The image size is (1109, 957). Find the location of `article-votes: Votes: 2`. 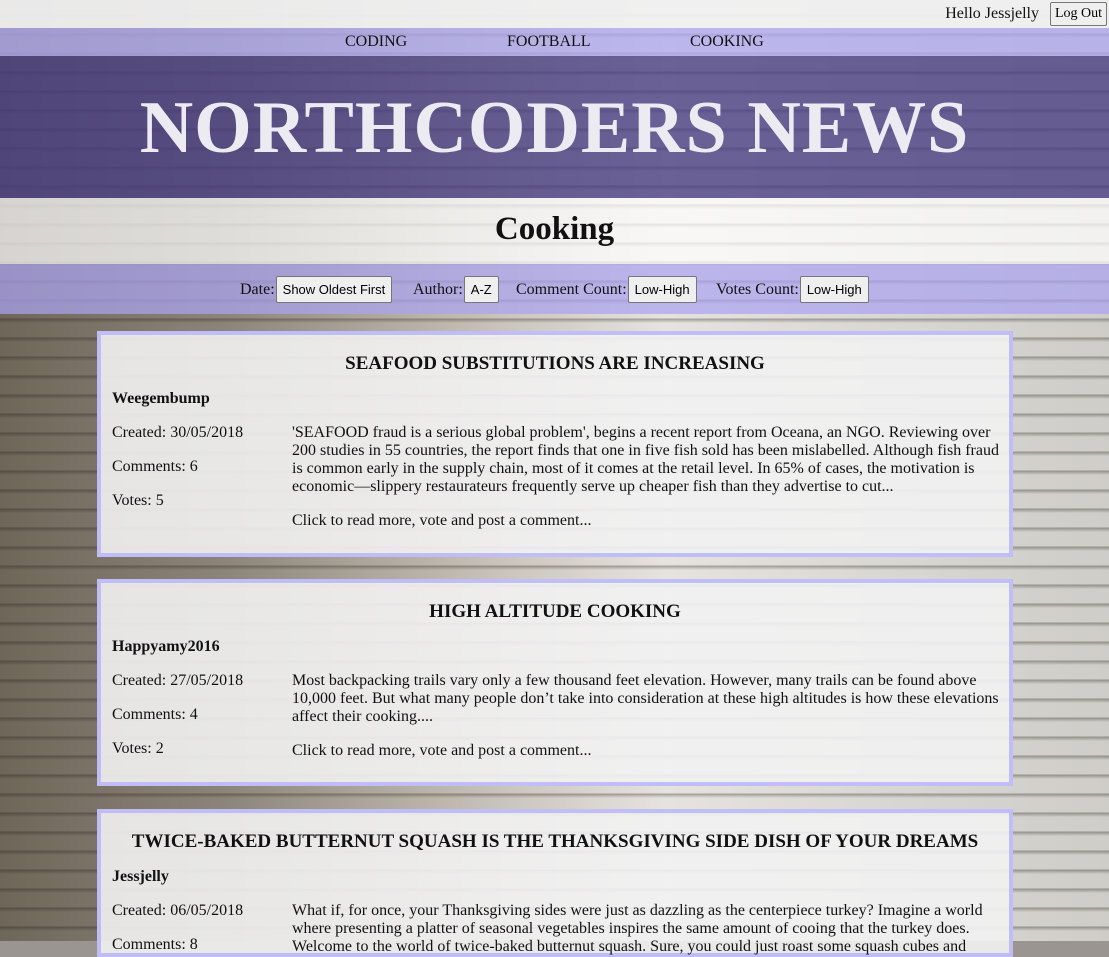

article-votes: Votes: 2 is located at coordinates (138, 748).